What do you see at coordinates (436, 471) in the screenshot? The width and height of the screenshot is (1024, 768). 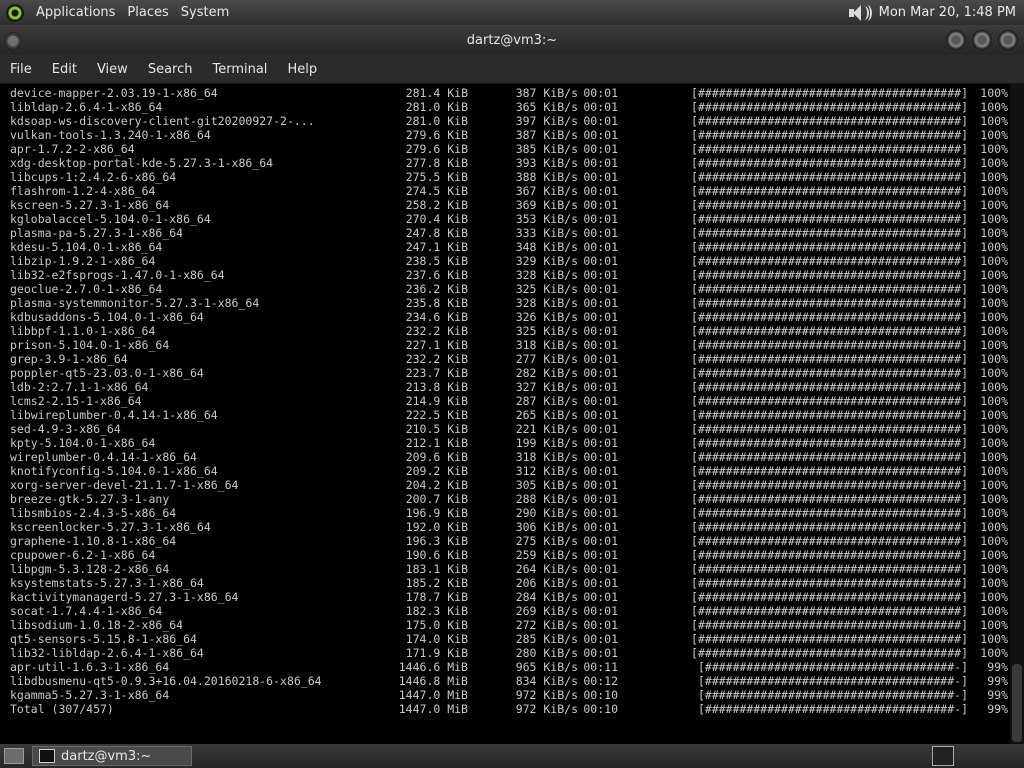 I see `line-size: 209.2 KiB` at bounding box center [436, 471].